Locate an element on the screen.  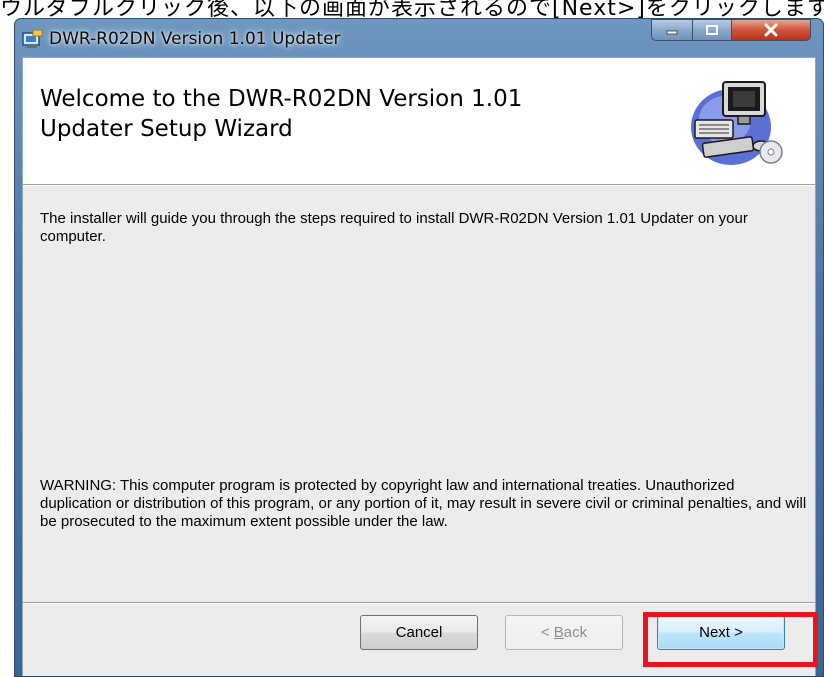
maximize-icon is located at coordinates (712, 30).